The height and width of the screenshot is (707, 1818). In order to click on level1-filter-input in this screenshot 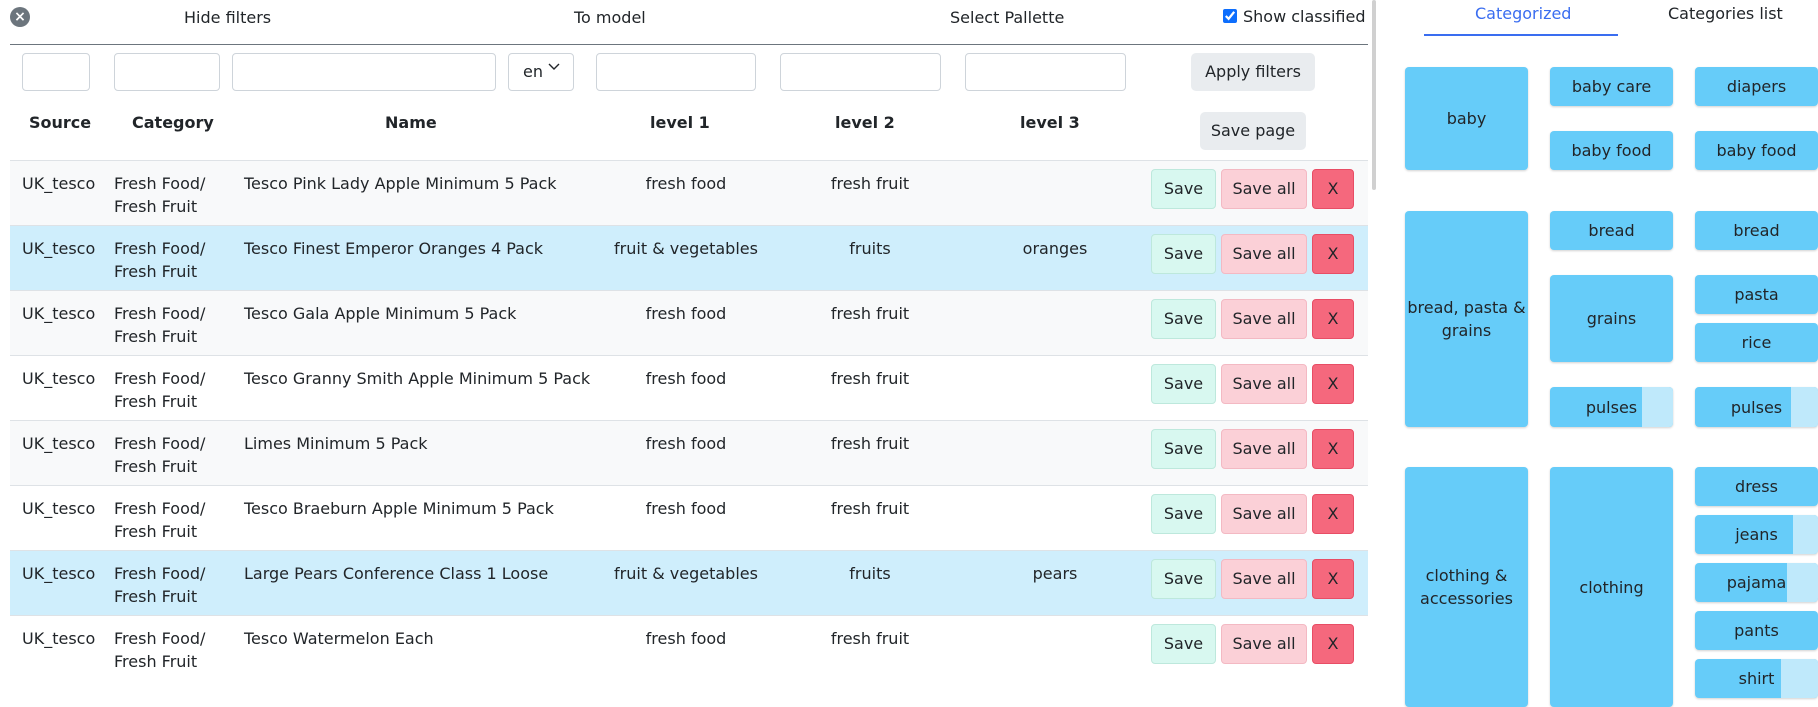, I will do `click(676, 72)`.